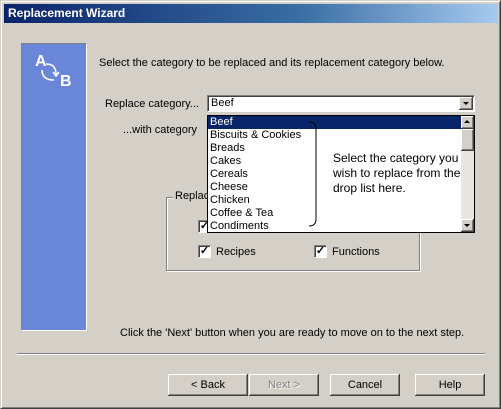 The image size is (501, 409). Describe the element at coordinates (66, 81) in the screenshot. I see `logo-letter-b: B` at that location.